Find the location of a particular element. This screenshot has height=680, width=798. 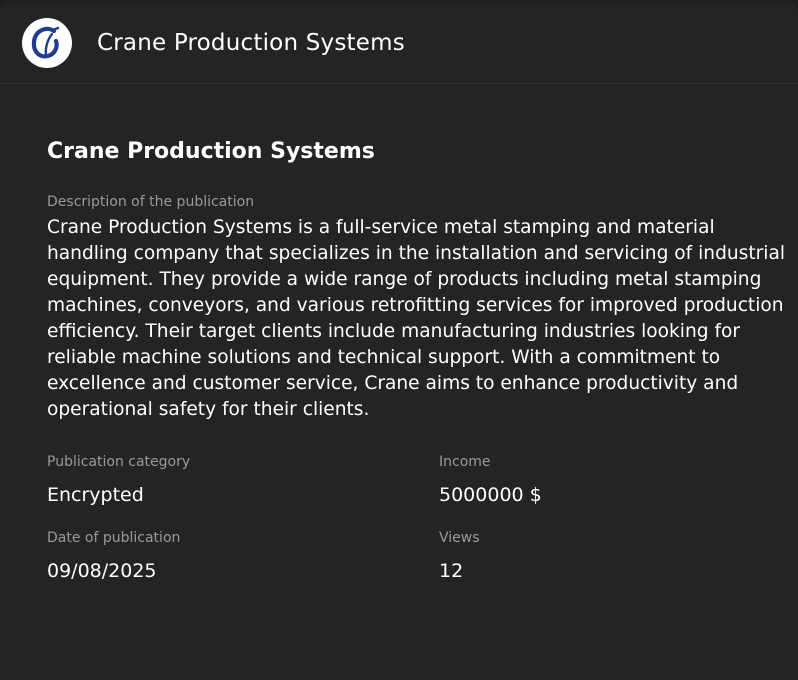

date-field: Date of publication 09/08/2025 is located at coordinates (243, 556).